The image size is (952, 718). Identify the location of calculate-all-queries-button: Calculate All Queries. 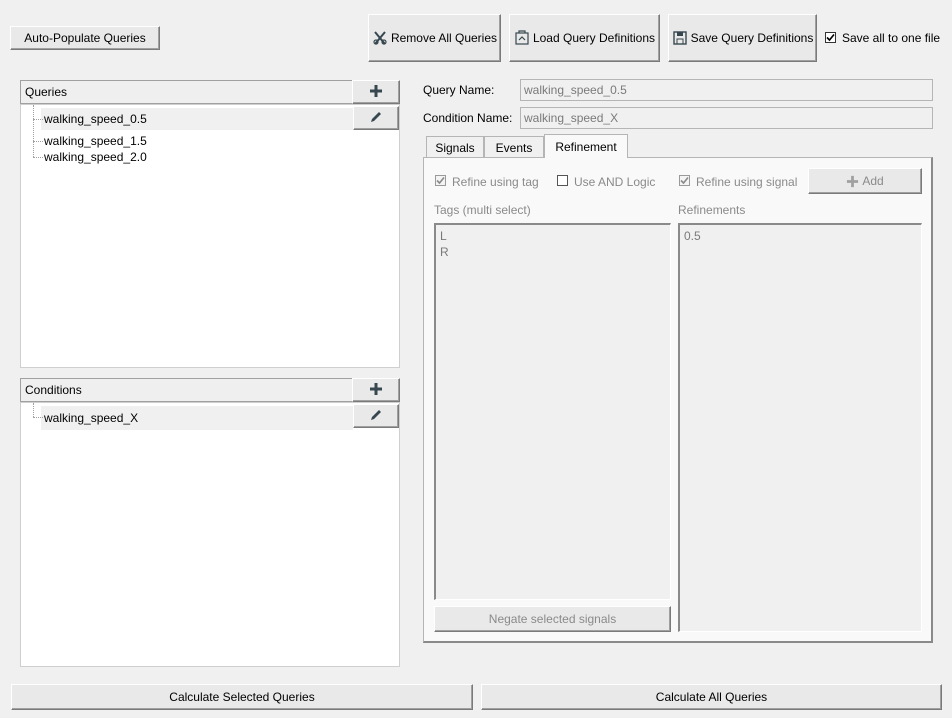
(711, 697).